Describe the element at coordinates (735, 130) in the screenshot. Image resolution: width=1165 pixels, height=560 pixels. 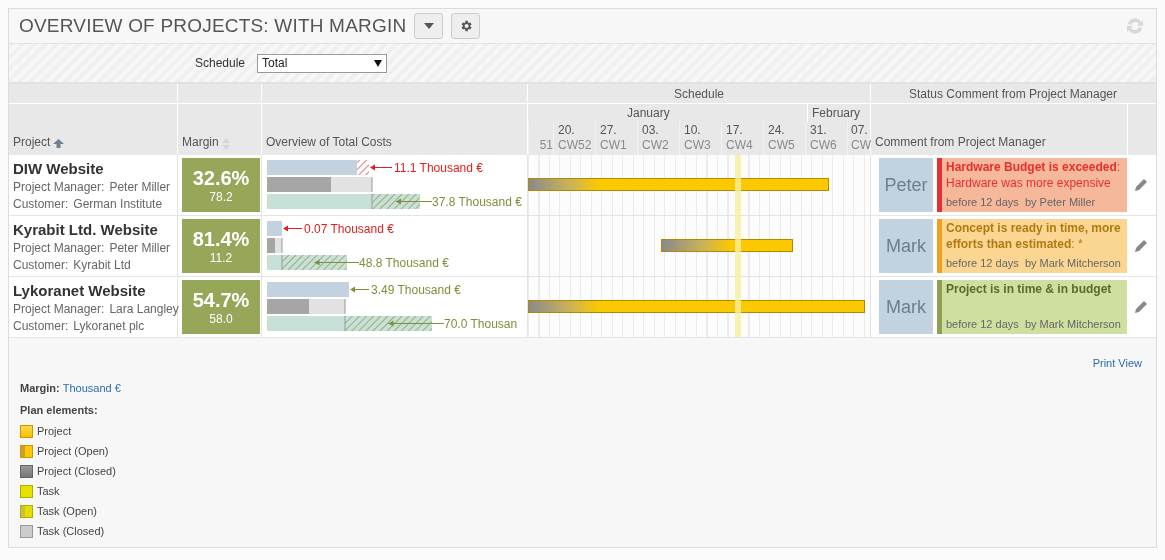
I see `week-date: 17.` at that location.